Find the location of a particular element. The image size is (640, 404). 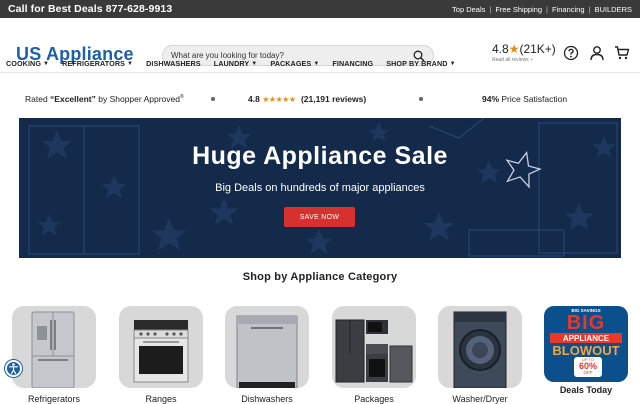

review-score: 4.8 ★★★★★ (21,191 reviews) is located at coordinates (307, 99).